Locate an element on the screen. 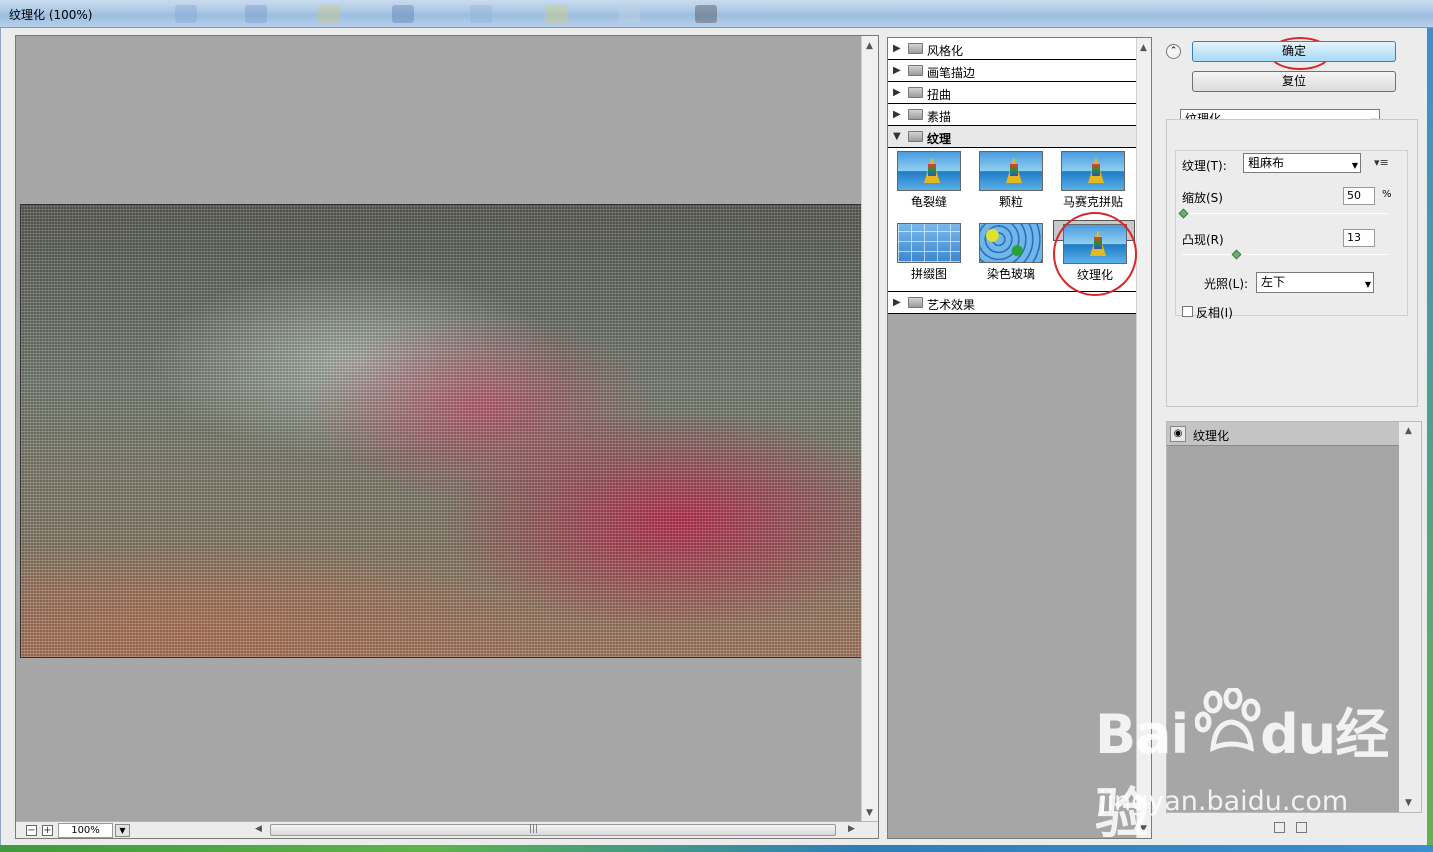 This screenshot has width=1433, height=852. new-effect-layer-icon is located at coordinates (1279, 827).